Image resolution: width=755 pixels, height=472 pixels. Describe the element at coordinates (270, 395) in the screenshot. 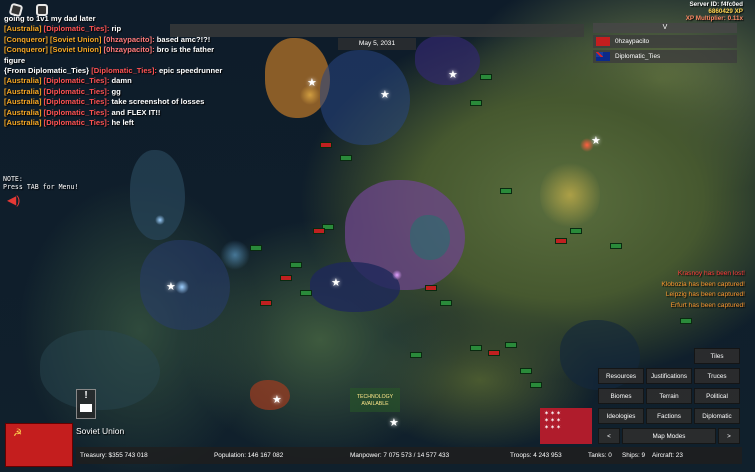

I see `italy-region` at that location.